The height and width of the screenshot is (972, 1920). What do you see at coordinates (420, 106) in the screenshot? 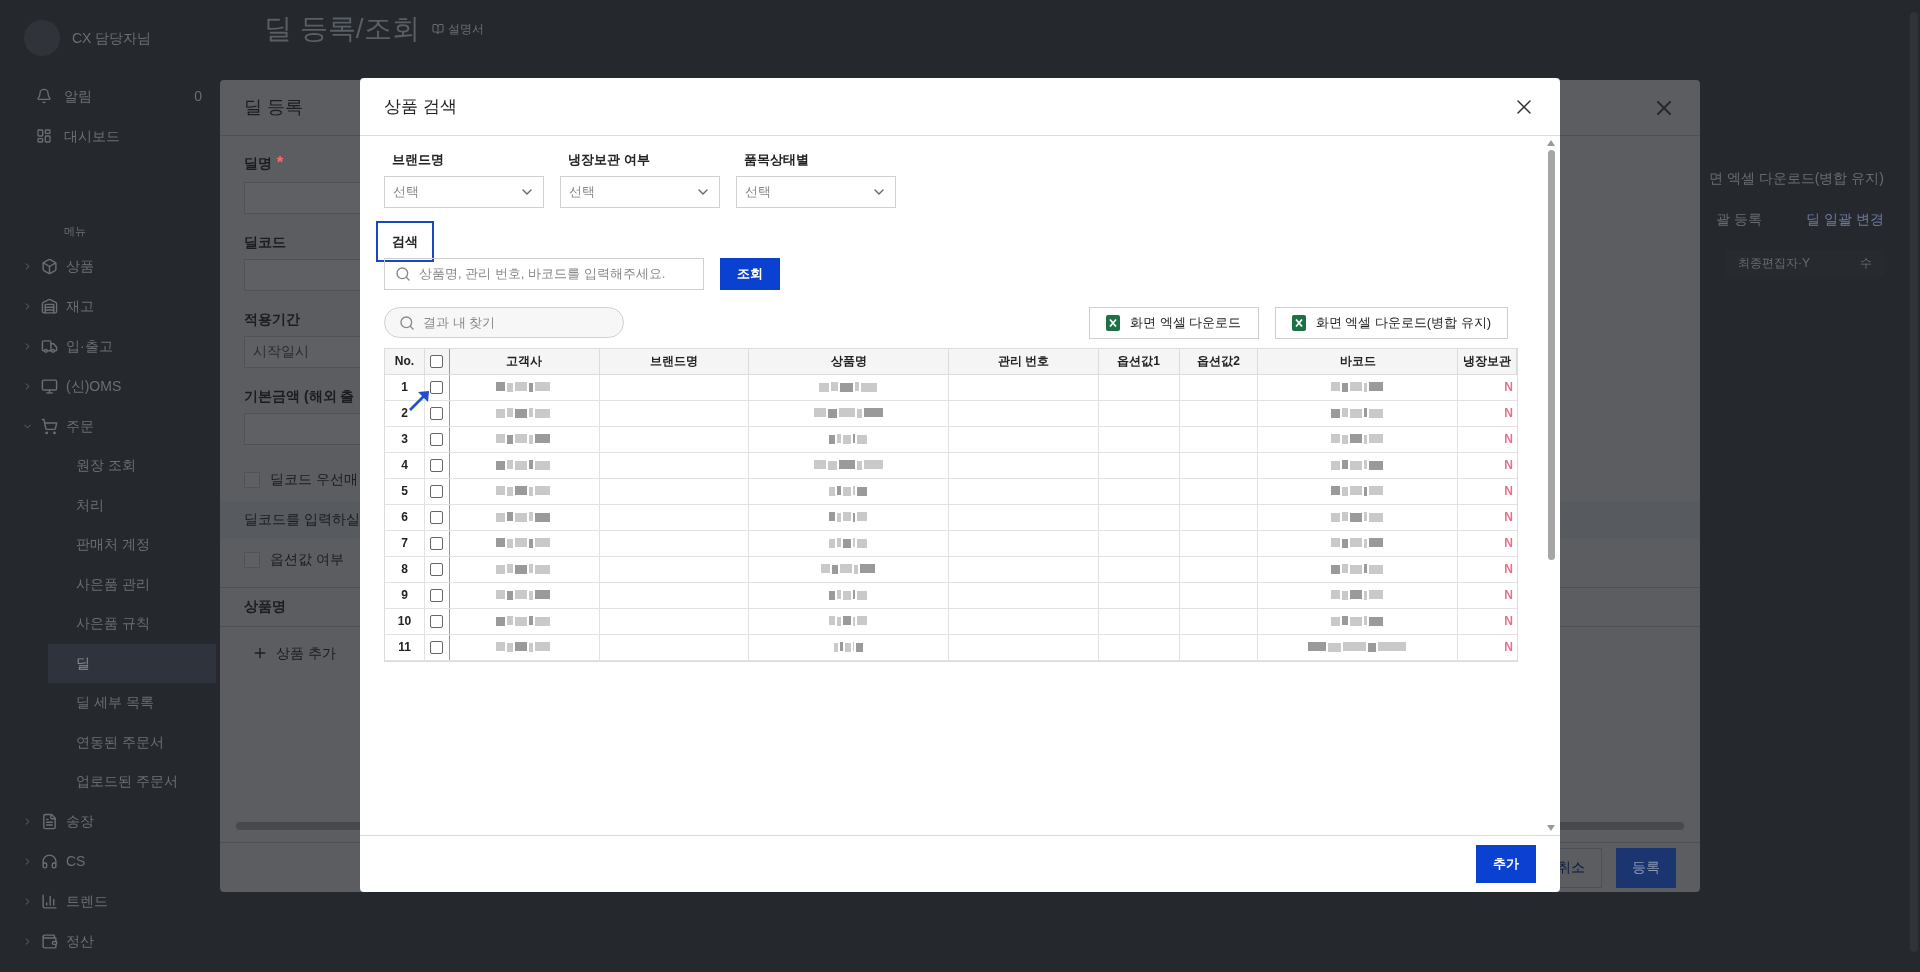
I see `modal-title: 상품 검색` at bounding box center [420, 106].